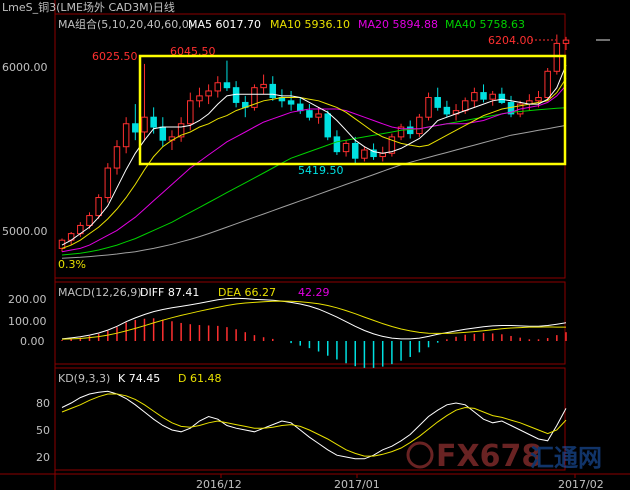 Image resolution: width=630 pixels, height=490 pixels. I want to click on price-tick-5000: 5000.00, so click(25, 231).